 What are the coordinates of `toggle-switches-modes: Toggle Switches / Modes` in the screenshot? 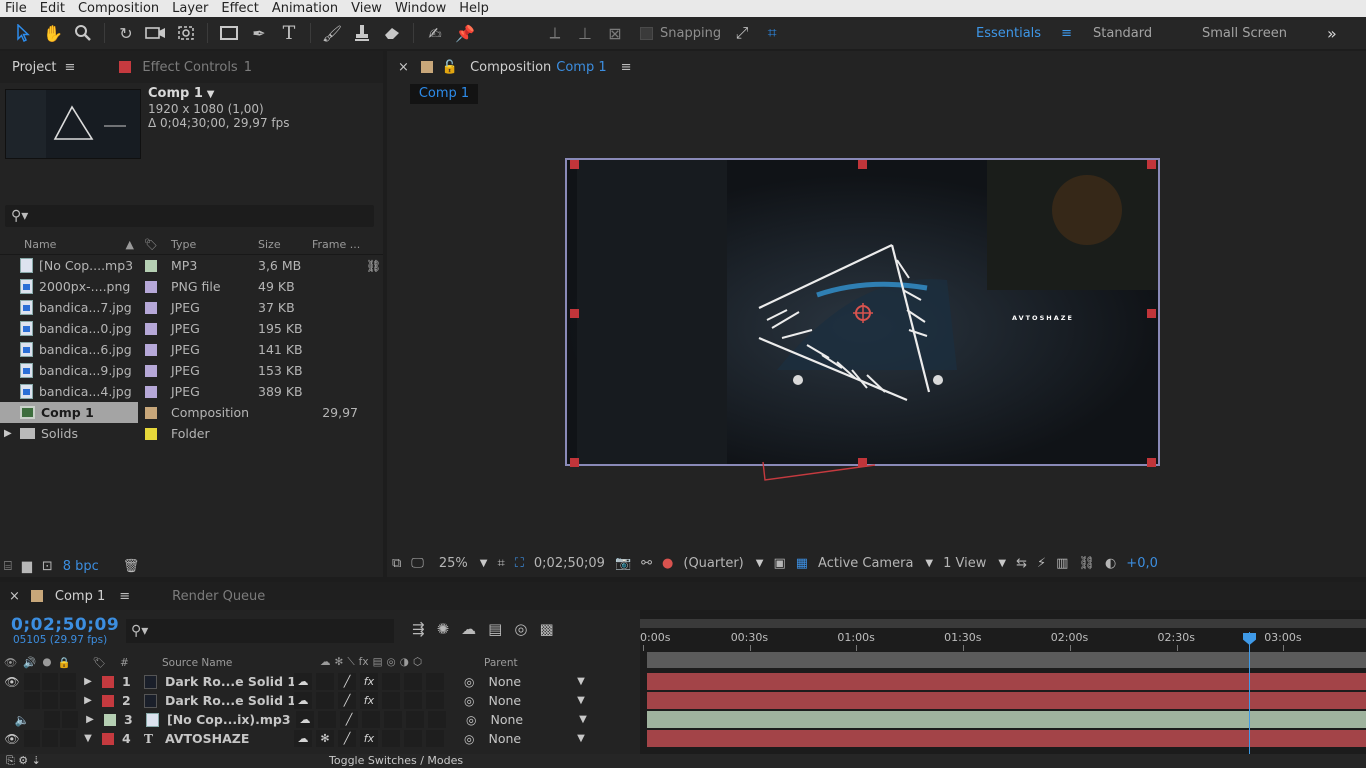 It's located at (396, 760).